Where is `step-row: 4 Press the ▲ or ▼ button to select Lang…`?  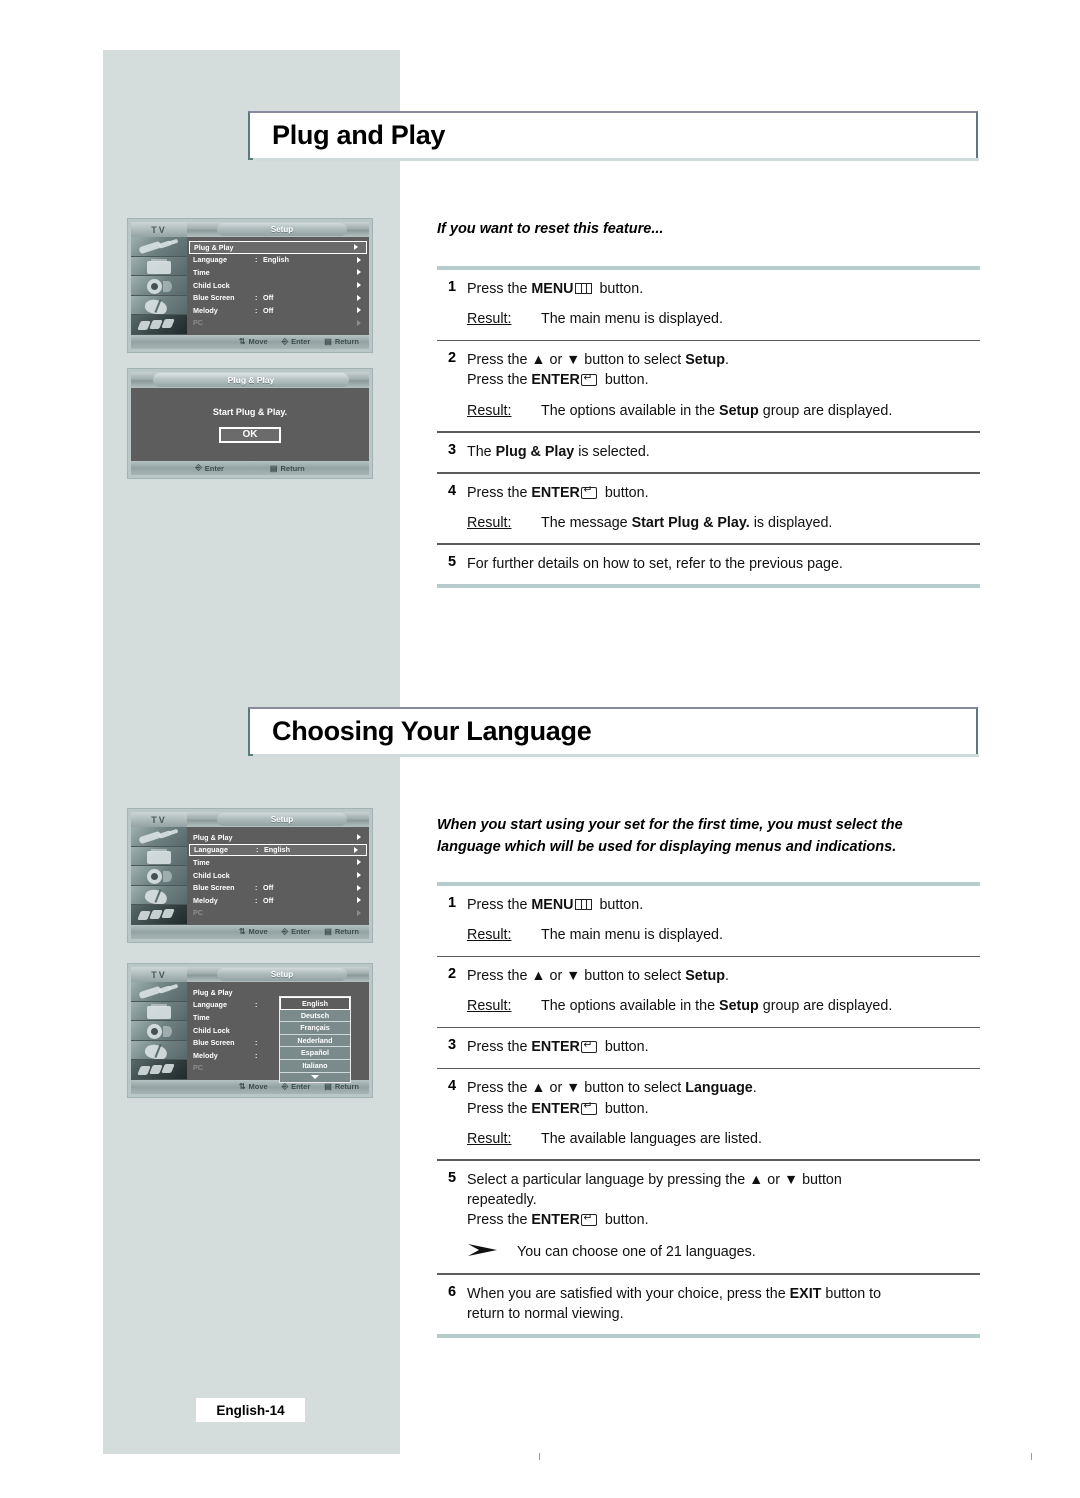
step-row: 4 Press the ▲ or ▼ button to select Lang… is located at coordinates (708, 1114).